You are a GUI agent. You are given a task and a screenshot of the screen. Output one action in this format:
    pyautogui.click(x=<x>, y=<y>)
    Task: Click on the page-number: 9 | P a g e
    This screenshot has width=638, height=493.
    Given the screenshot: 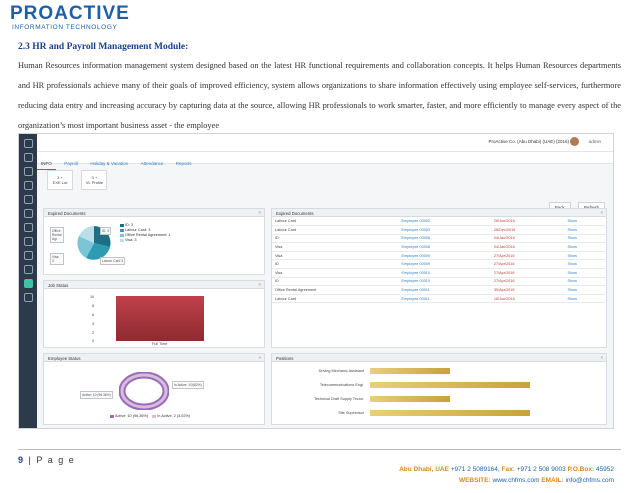 What is the action you would take?
    pyautogui.click(x=46, y=460)
    